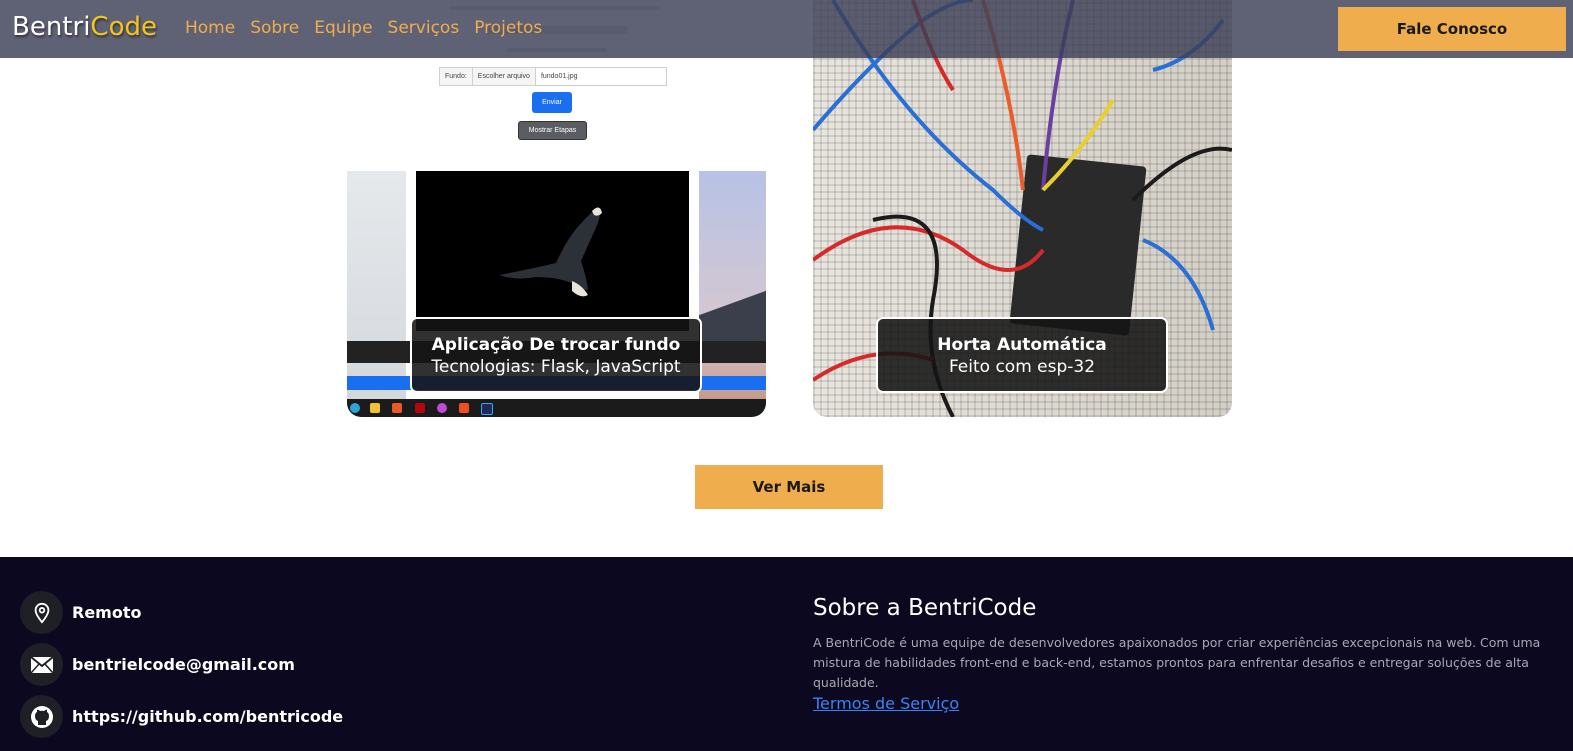 The height and width of the screenshot is (751, 1573). Describe the element at coordinates (51, 27) in the screenshot. I see `logo-text: Bentri` at that location.